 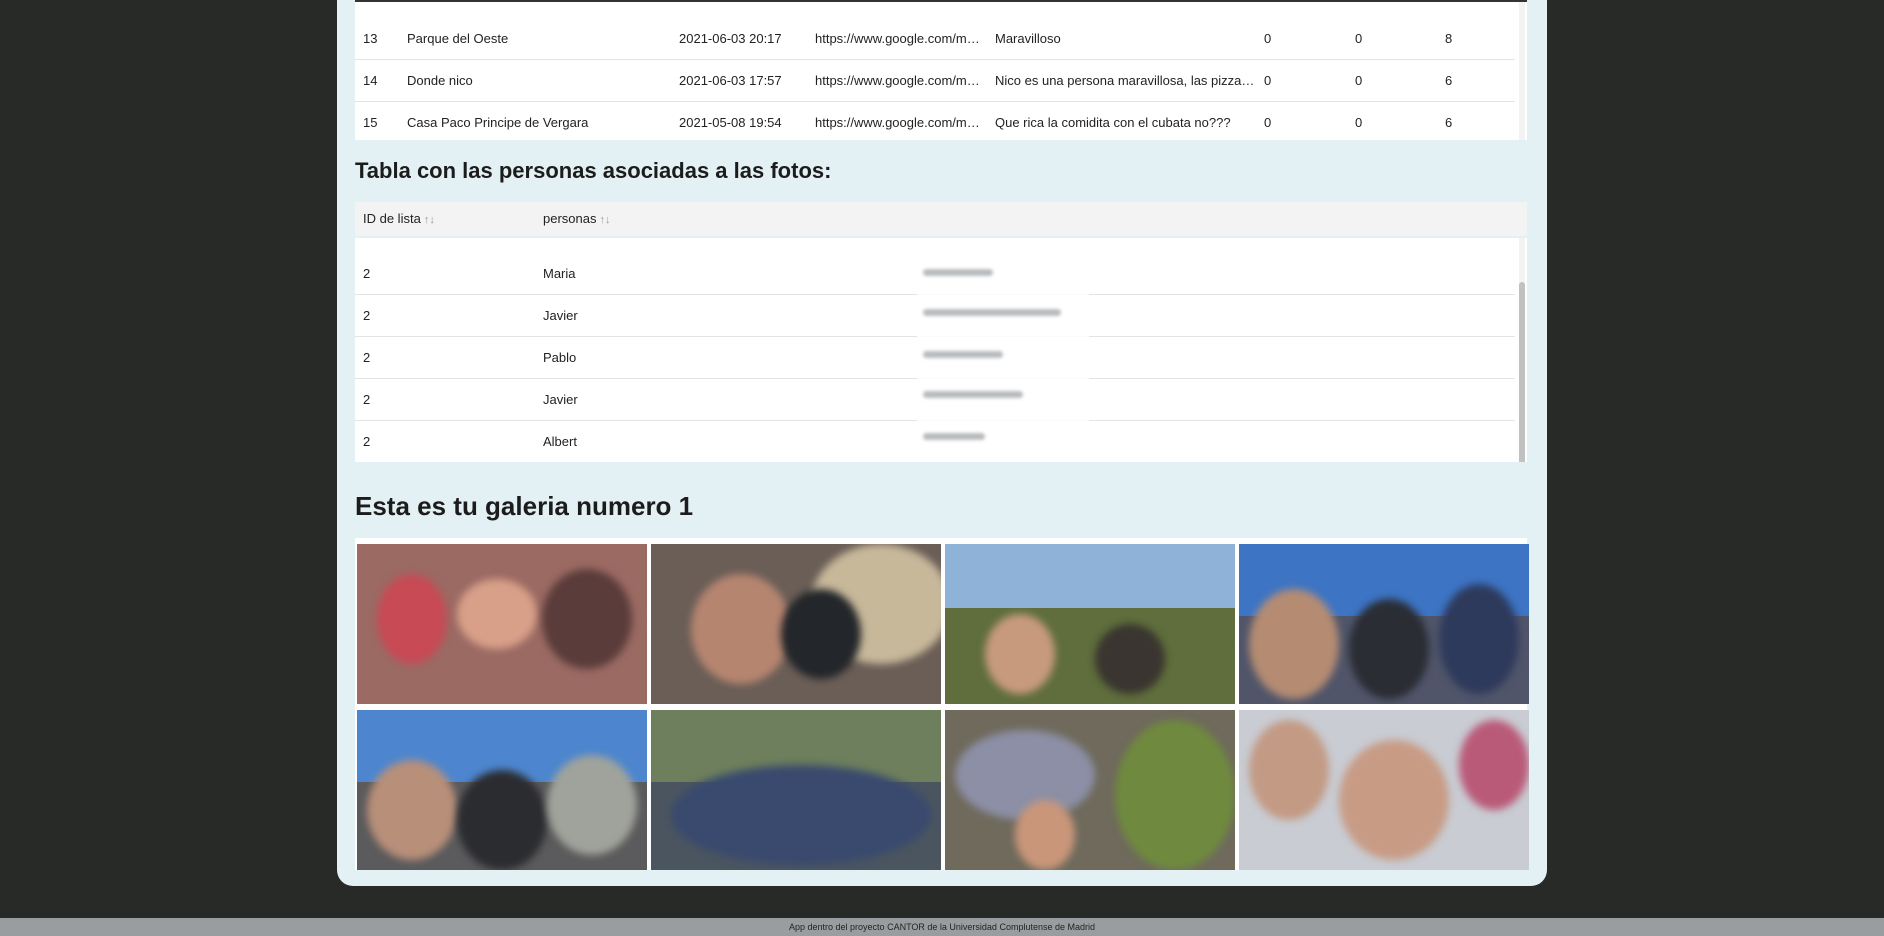 I want to click on row-id: 14, so click(x=370, y=80).